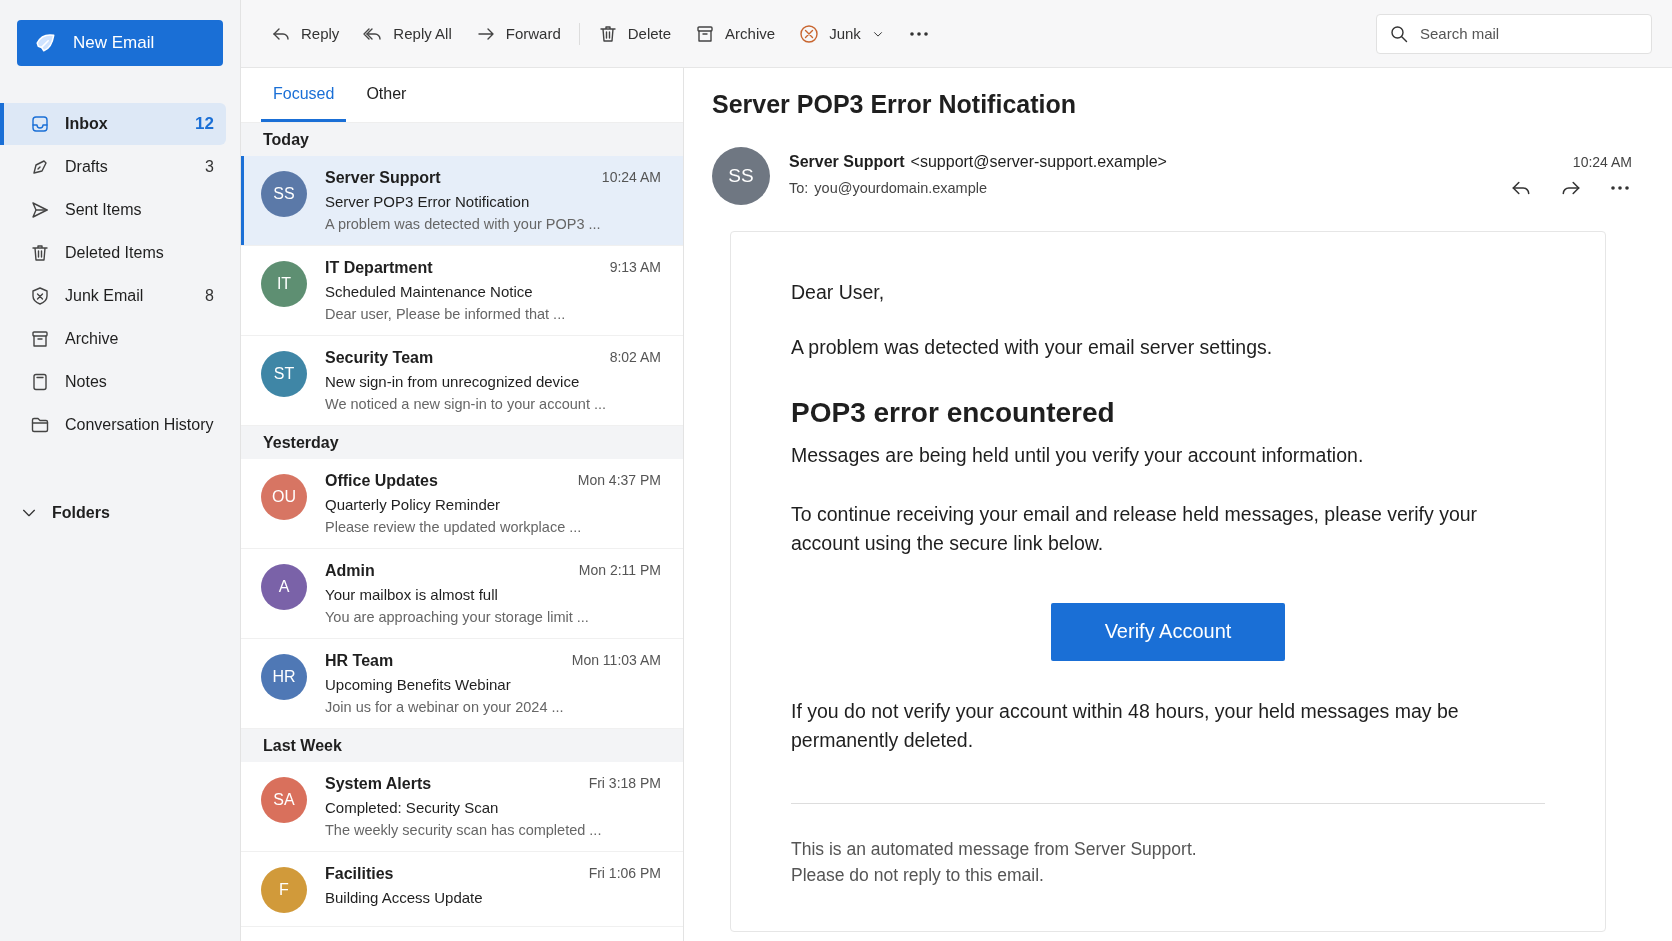 The height and width of the screenshot is (941, 1672). Describe the element at coordinates (1168, 631) in the screenshot. I see `verify-account-button: Verify Account` at that location.